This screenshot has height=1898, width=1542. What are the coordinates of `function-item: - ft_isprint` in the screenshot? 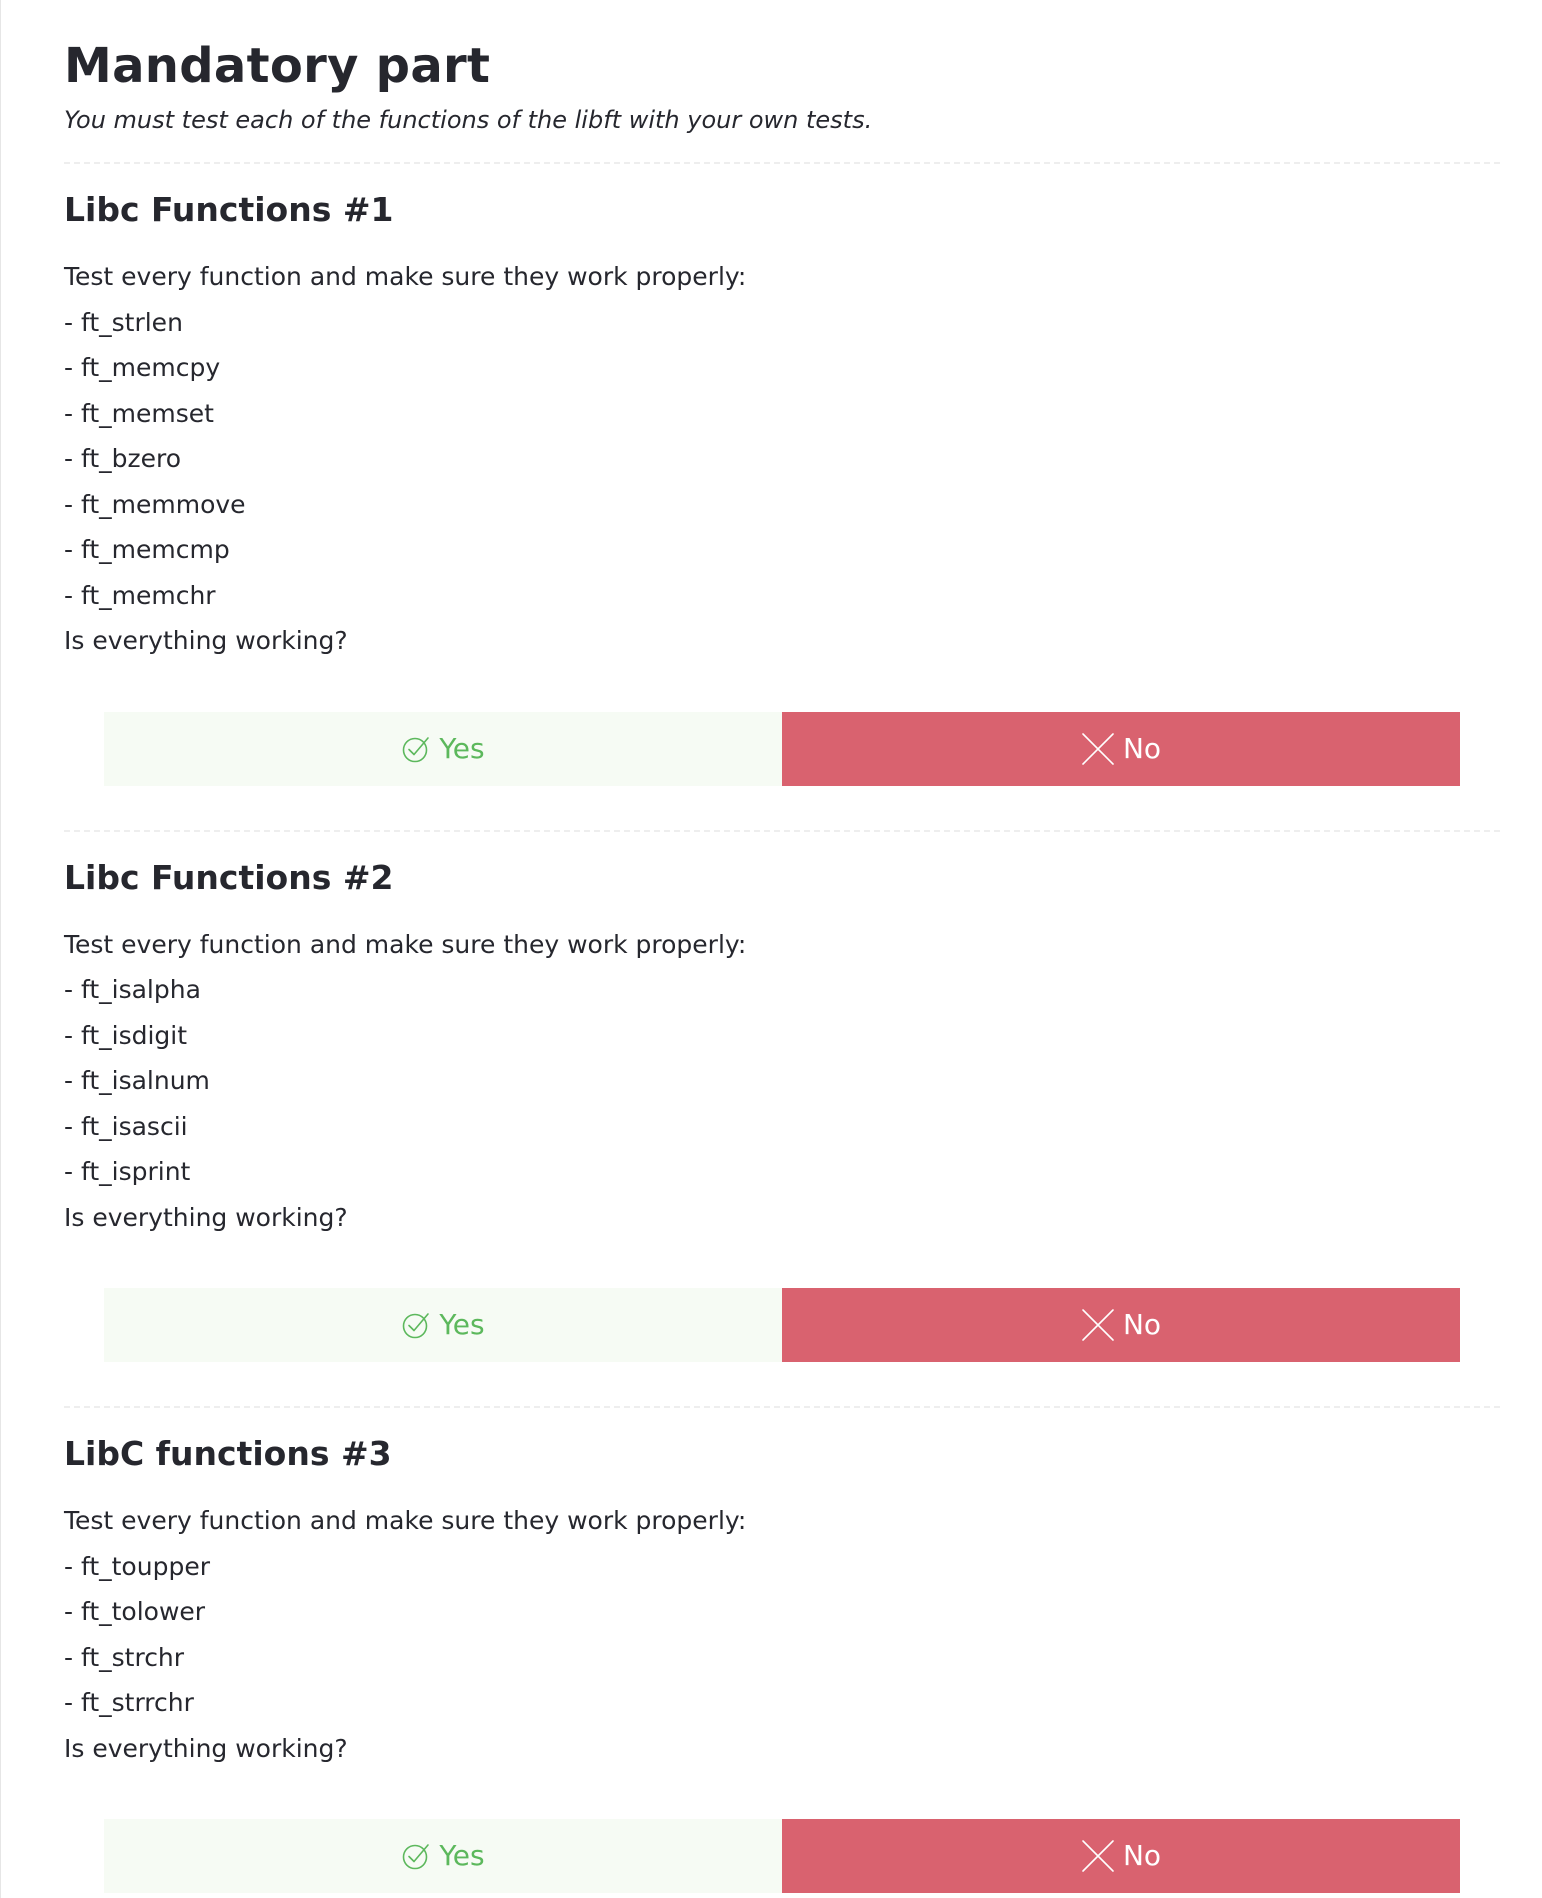 It's located at (127, 1171).